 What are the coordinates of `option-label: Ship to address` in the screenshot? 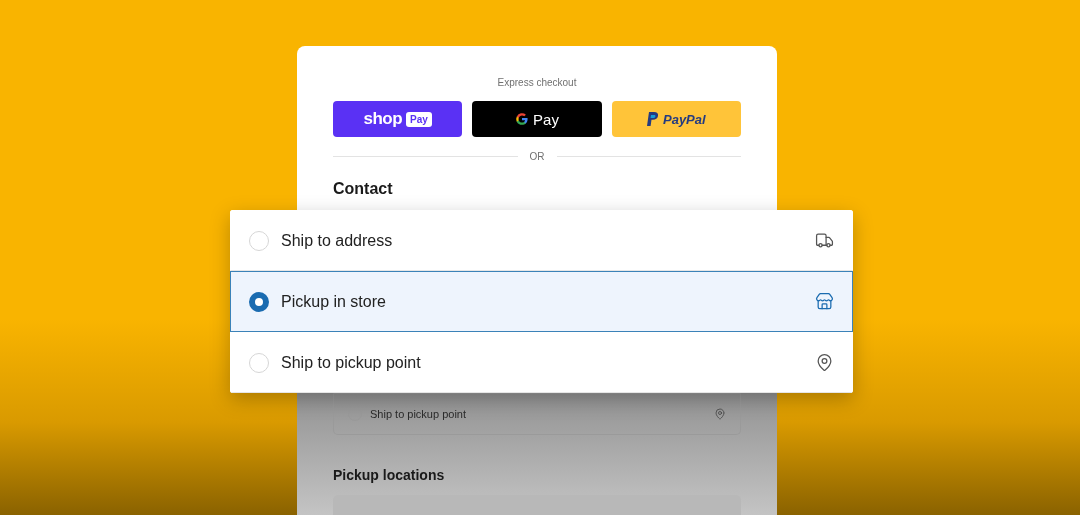 It's located at (337, 240).